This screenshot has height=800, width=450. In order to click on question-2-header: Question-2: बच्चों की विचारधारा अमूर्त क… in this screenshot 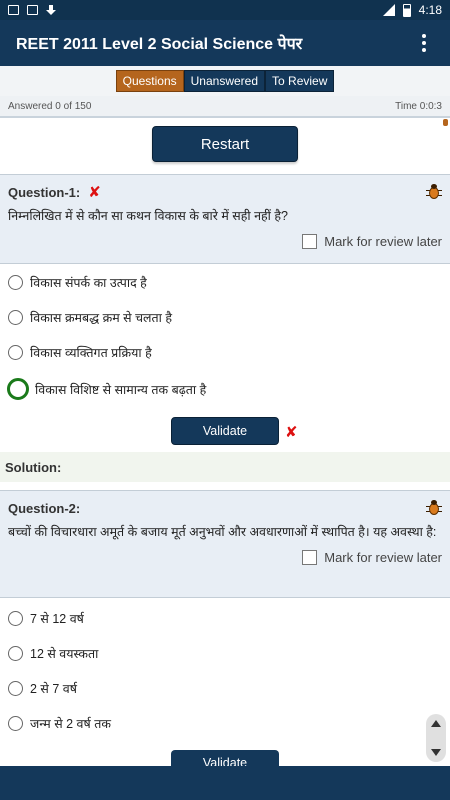, I will do `click(225, 544)`.